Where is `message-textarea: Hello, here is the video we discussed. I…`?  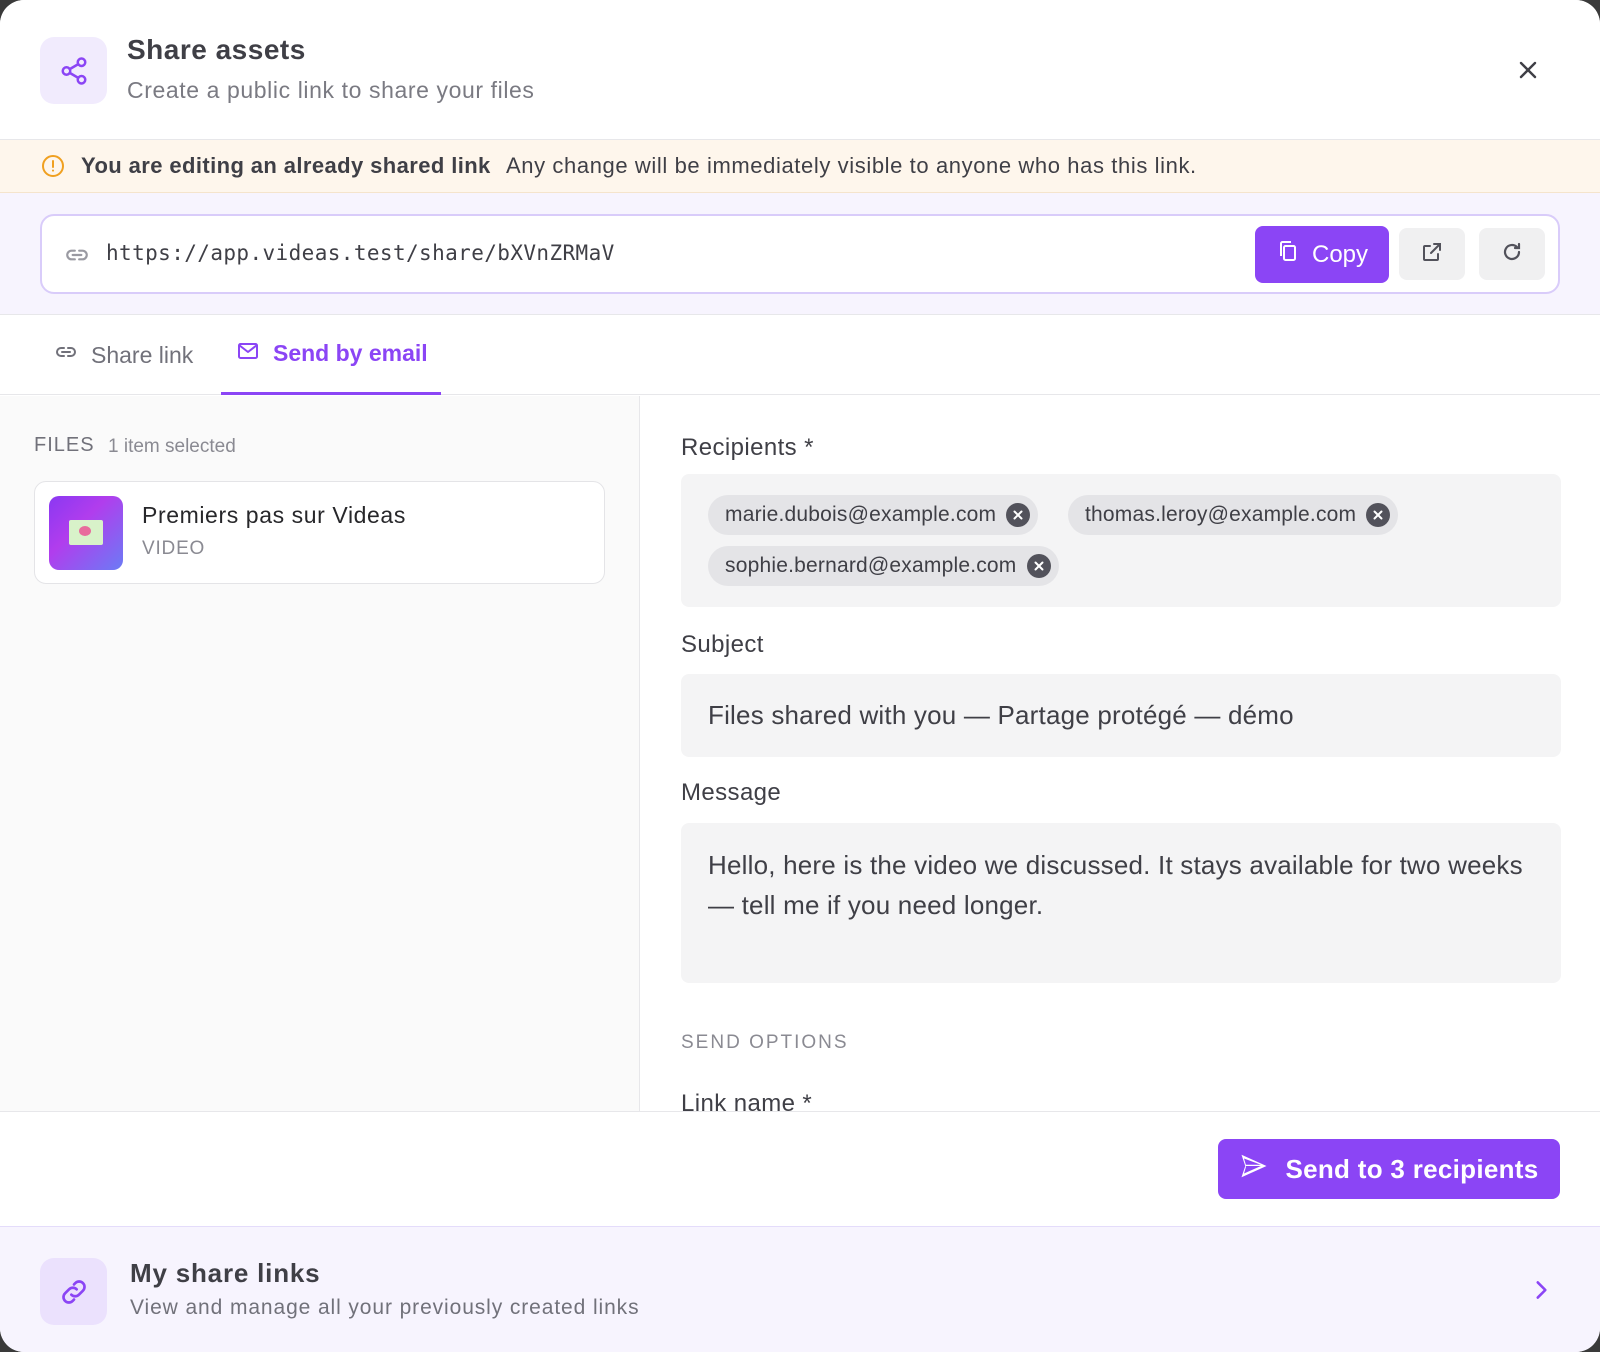 message-textarea: Hello, here is the video we discussed. I… is located at coordinates (1121, 903).